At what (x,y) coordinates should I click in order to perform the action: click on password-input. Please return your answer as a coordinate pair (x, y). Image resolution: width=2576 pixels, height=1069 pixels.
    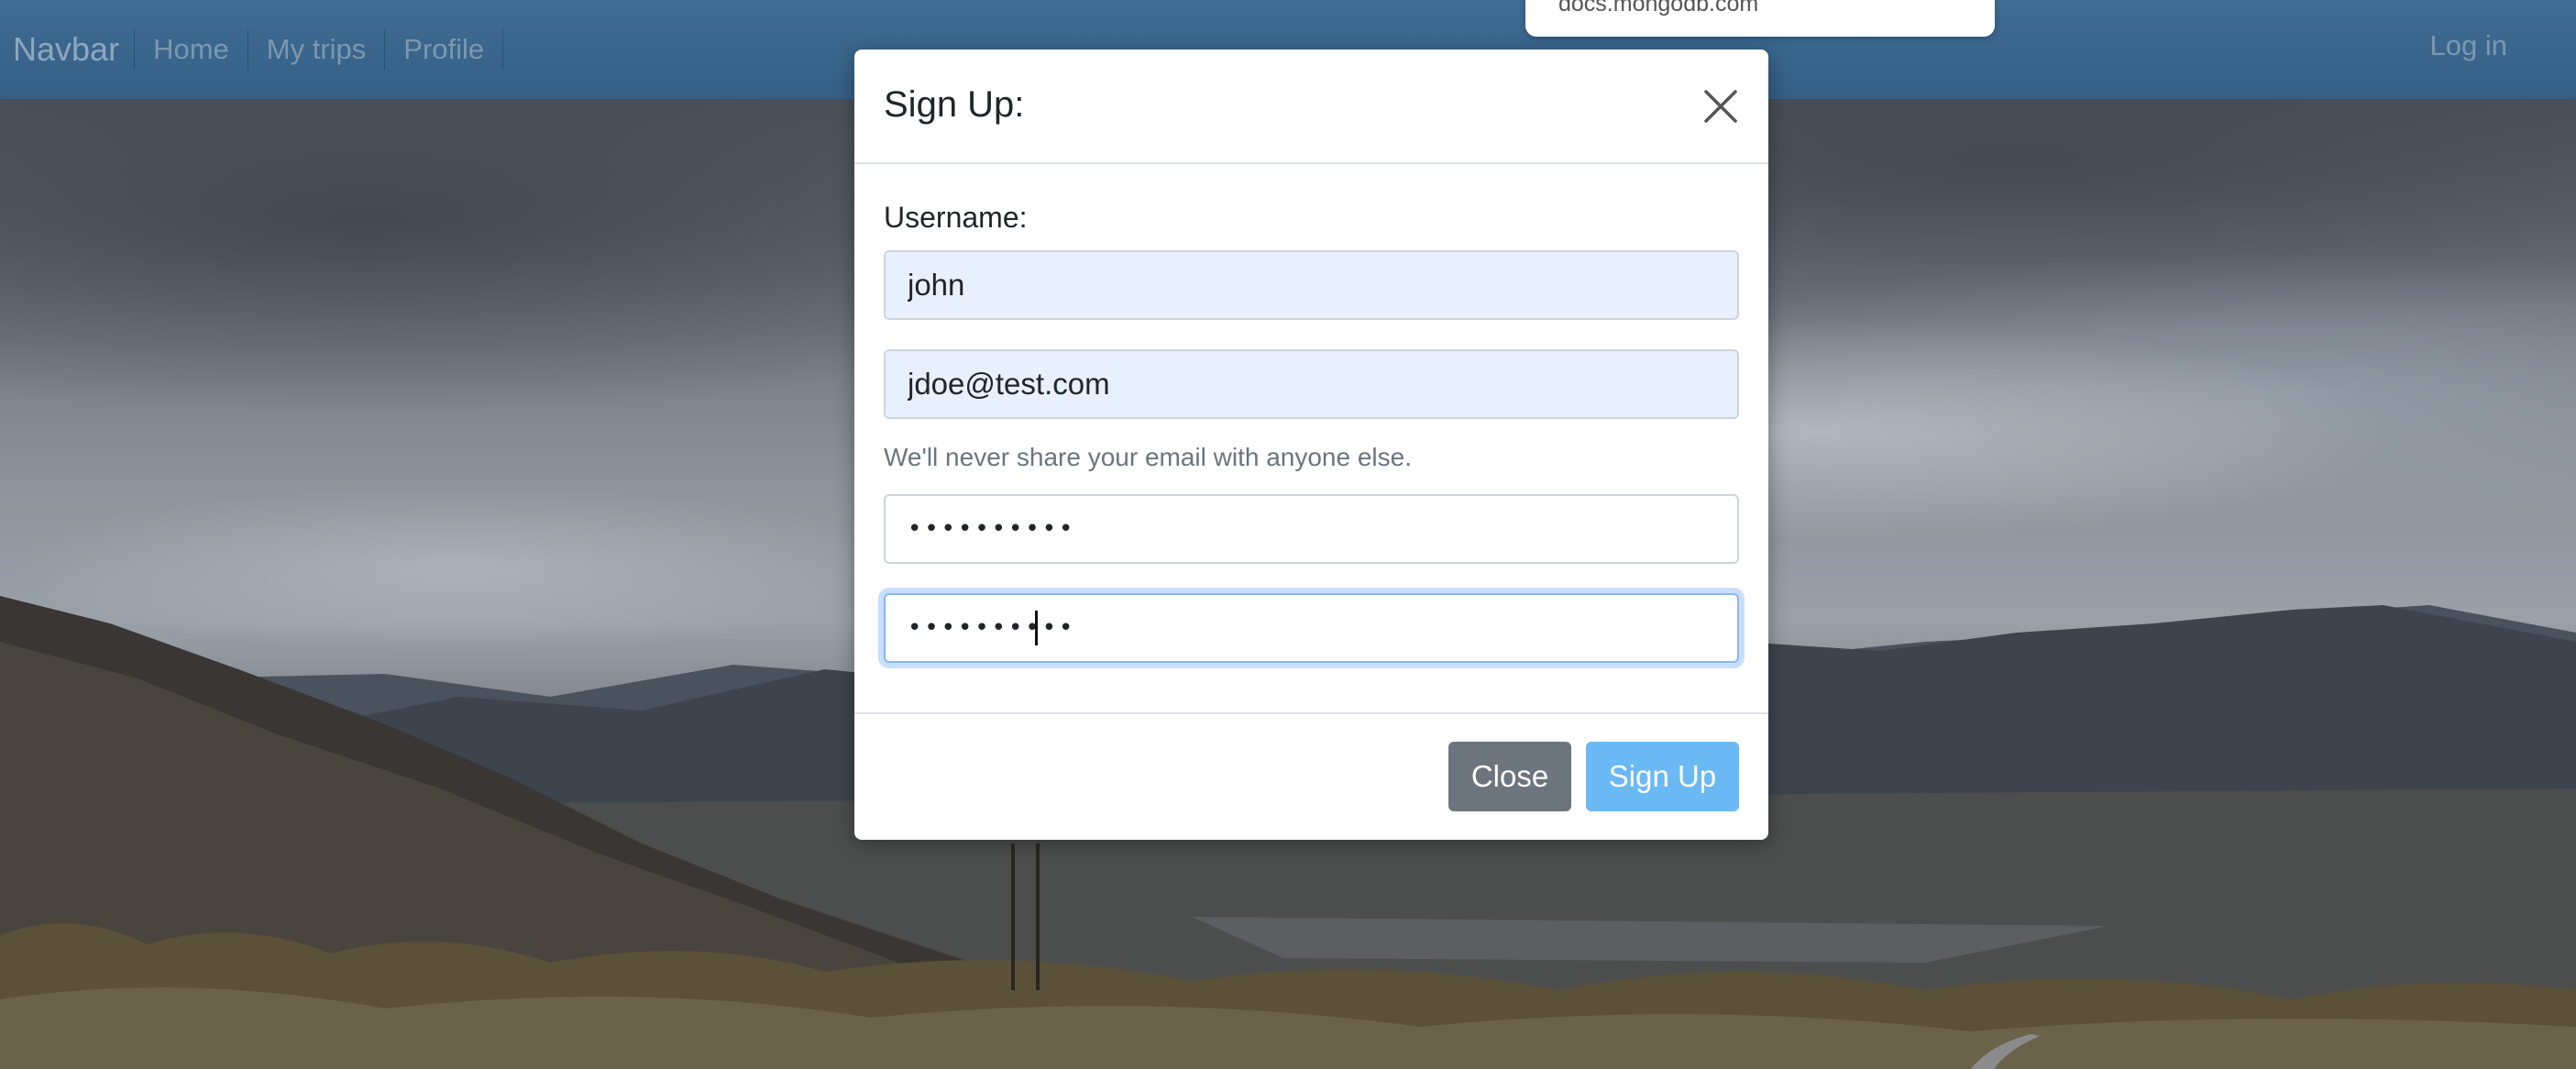
    Looking at the image, I should click on (1312, 529).